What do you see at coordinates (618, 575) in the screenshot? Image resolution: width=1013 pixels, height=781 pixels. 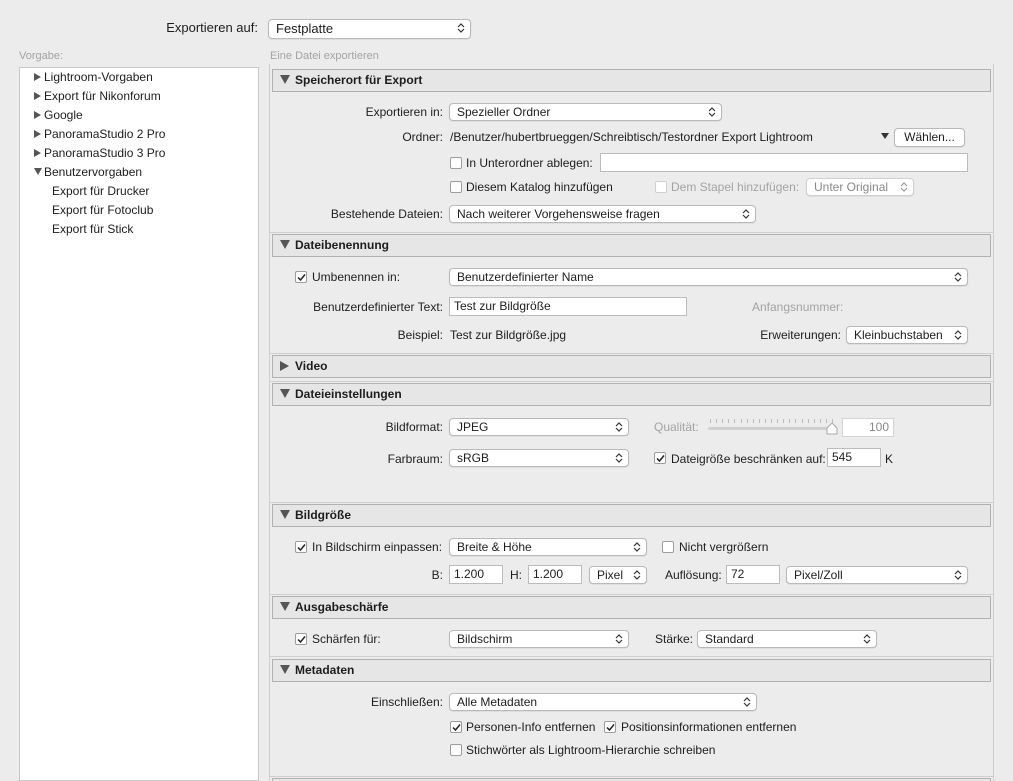 I see `size-unit-select: Pixel` at bounding box center [618, 575].